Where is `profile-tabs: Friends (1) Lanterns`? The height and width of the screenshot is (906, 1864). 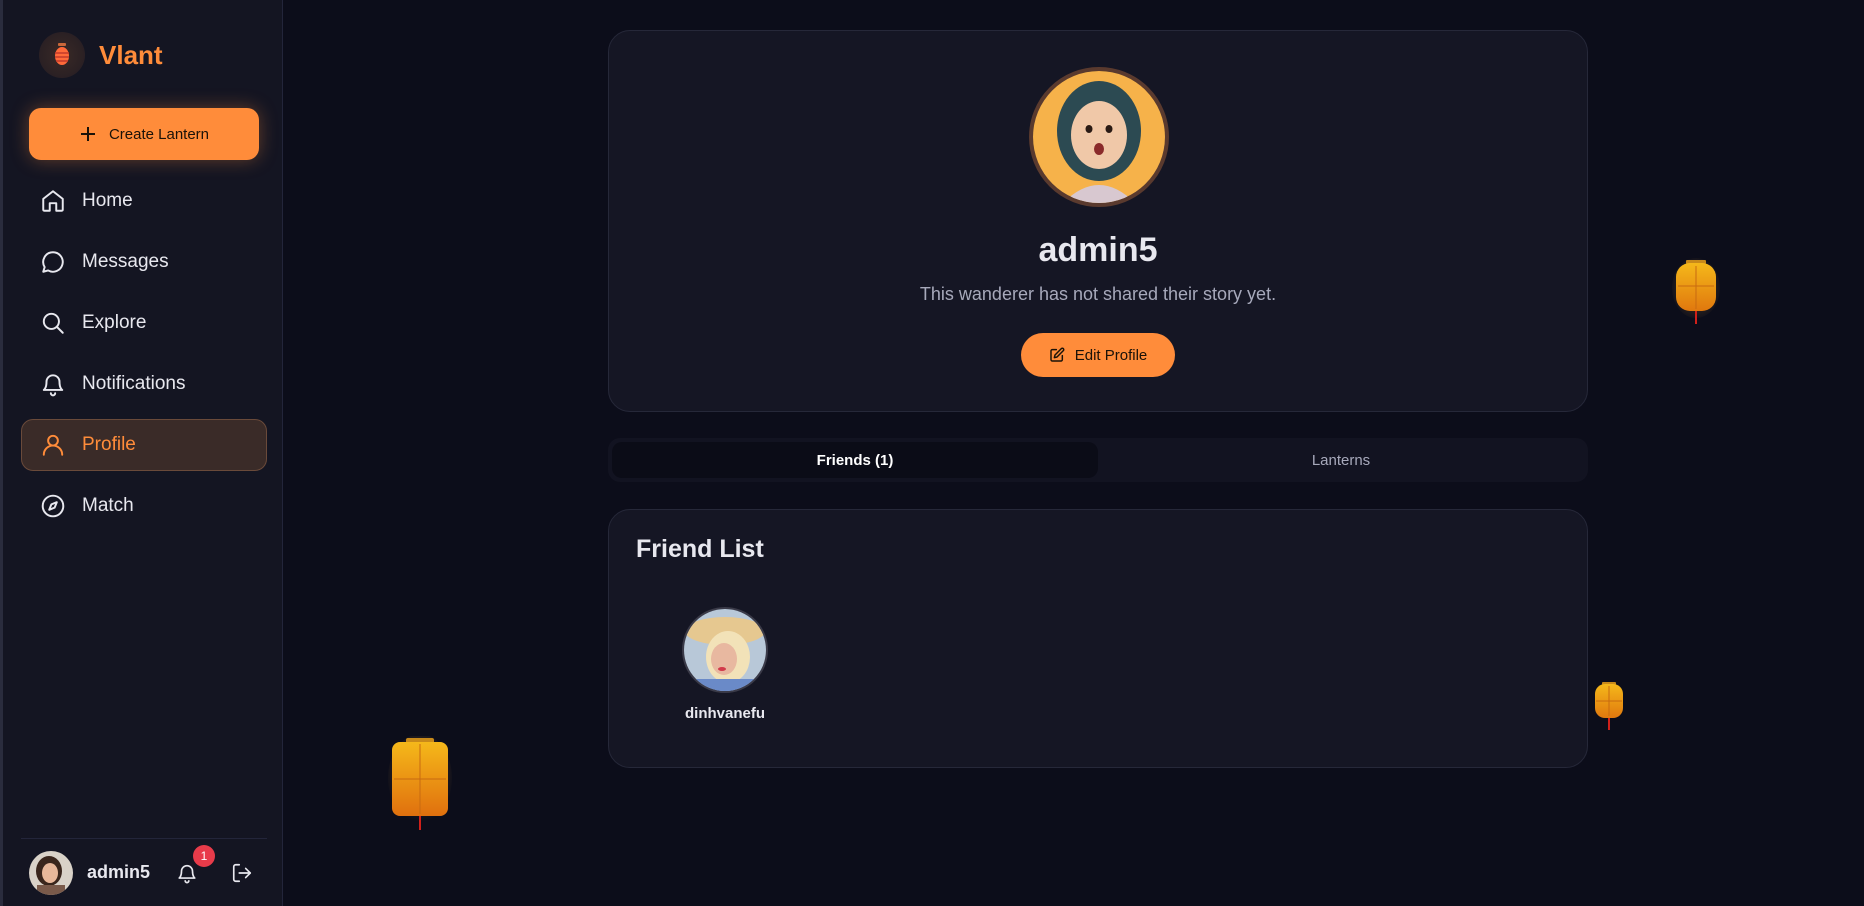 profile-tabs: Friends (1) Lanterns is located at coordinates (1098, 460).